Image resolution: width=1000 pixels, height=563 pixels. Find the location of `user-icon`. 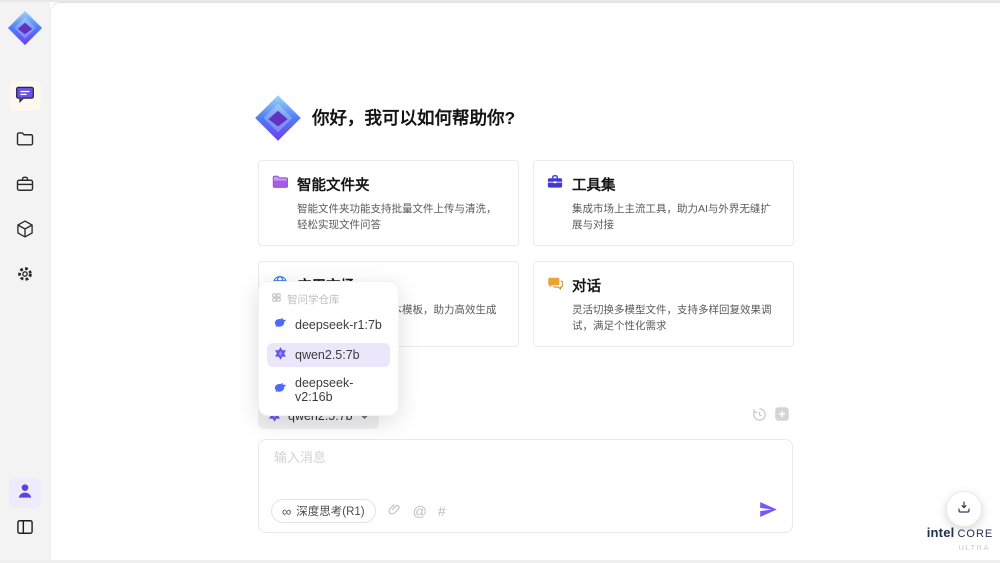

user-icon is located at coordinates (25, 493).